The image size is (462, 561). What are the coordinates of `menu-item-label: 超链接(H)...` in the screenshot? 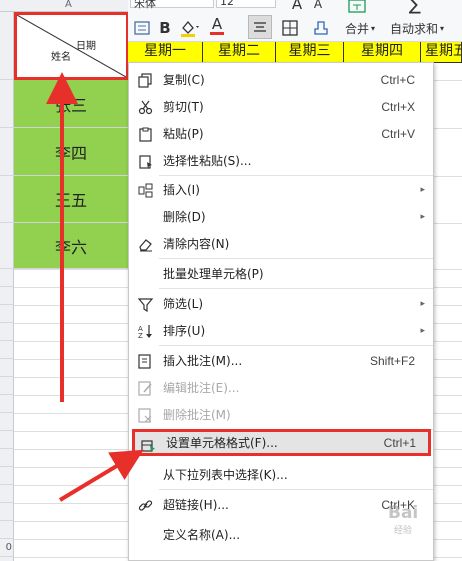 It's located at (196, 505).